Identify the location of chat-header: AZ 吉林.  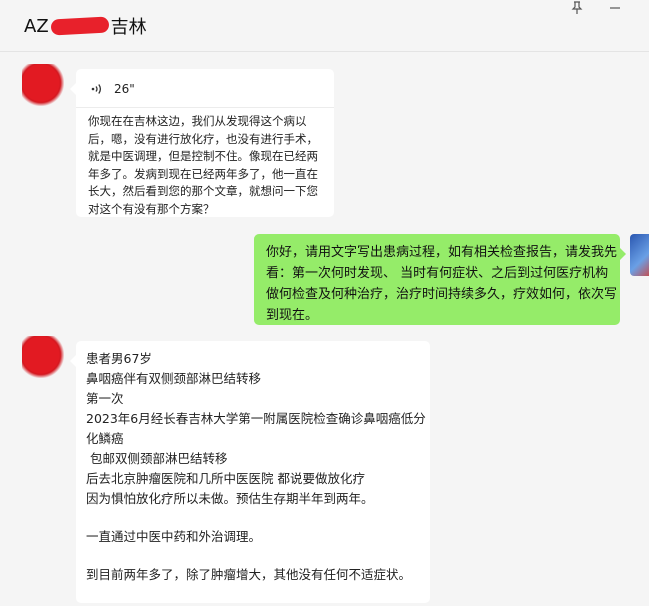
(324, 26).